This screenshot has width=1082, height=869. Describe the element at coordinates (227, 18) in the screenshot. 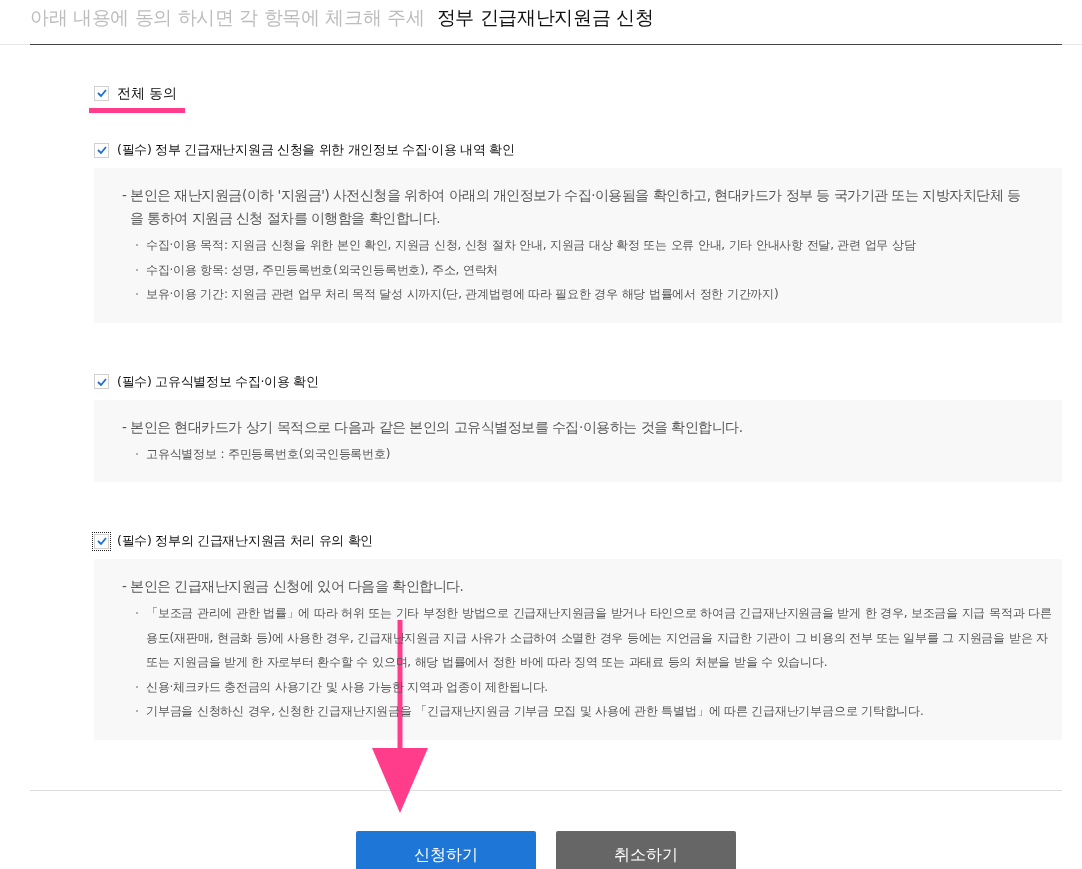

I see `instruction-text: 아래 내용에 동의 하시면 각 항목에 체크해 주세` at that location.